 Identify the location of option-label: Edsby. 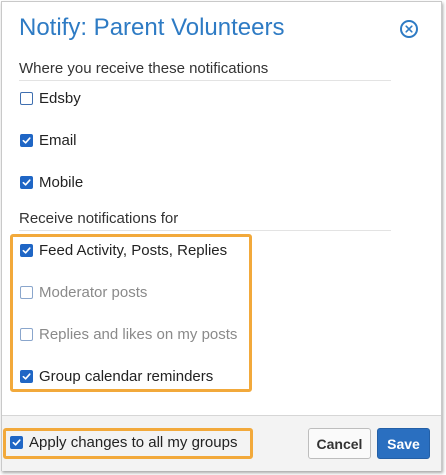
(60, 98).